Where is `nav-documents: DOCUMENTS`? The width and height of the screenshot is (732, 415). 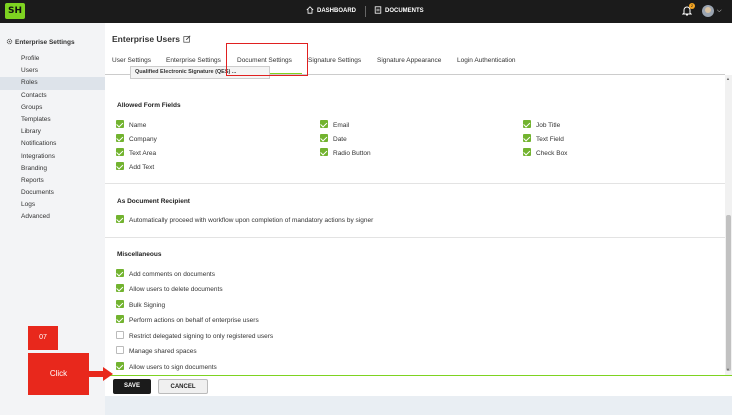
nav-documents: DOCUMENTS is located at coordinates (399, 11).